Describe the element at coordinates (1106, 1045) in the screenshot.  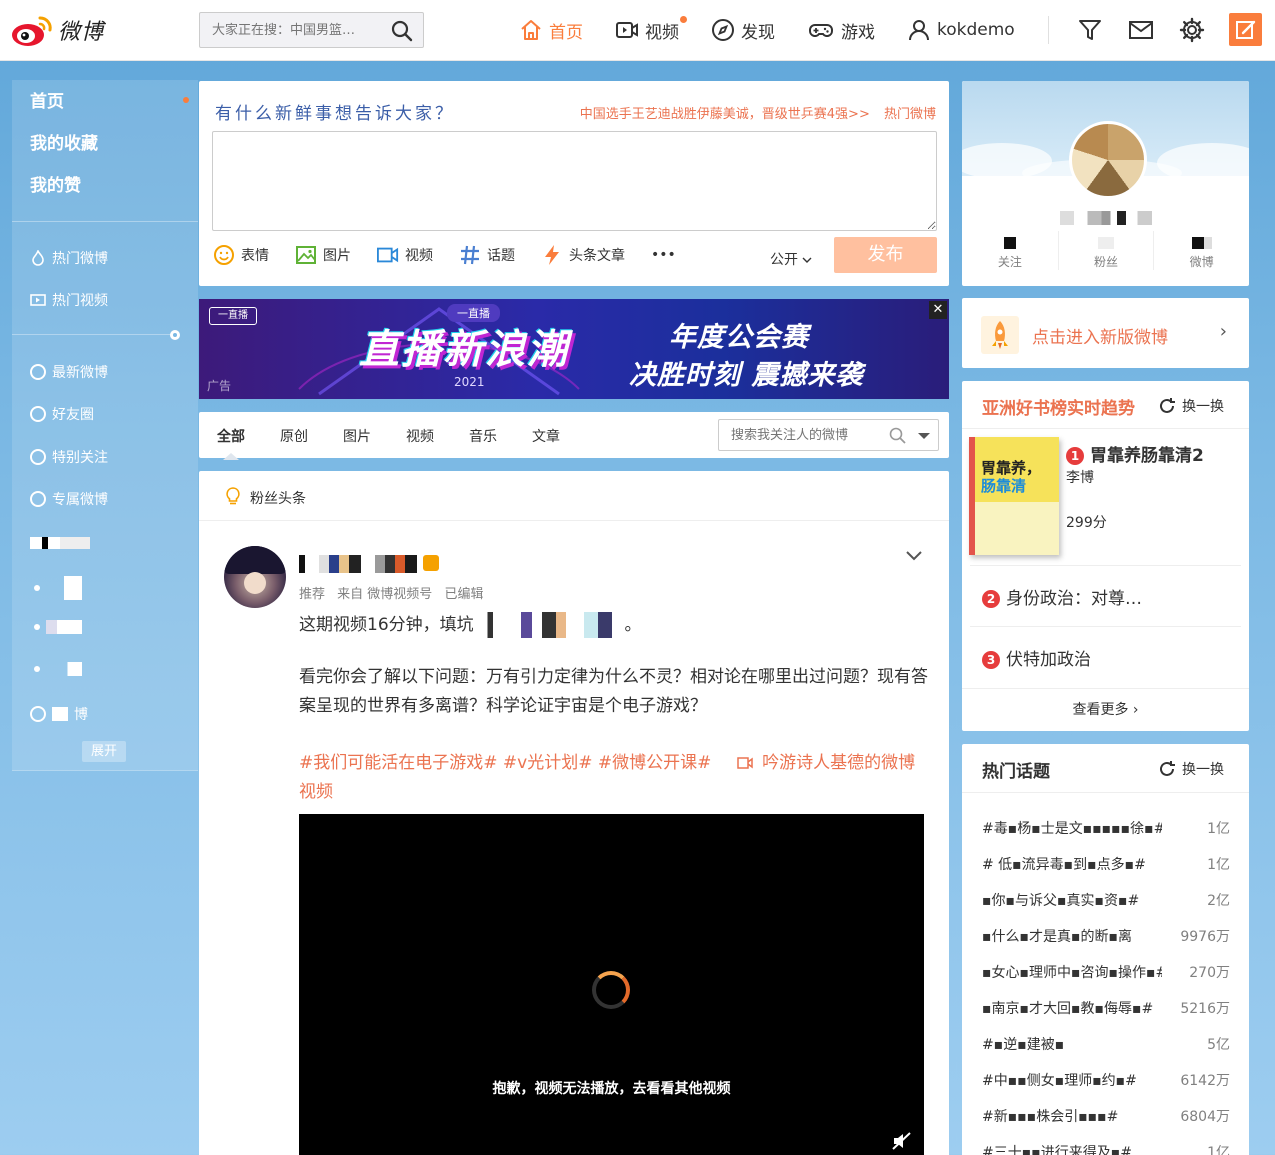
I see `hot-topic-row: #▪逆▪建被▪ 5亿` at that location.